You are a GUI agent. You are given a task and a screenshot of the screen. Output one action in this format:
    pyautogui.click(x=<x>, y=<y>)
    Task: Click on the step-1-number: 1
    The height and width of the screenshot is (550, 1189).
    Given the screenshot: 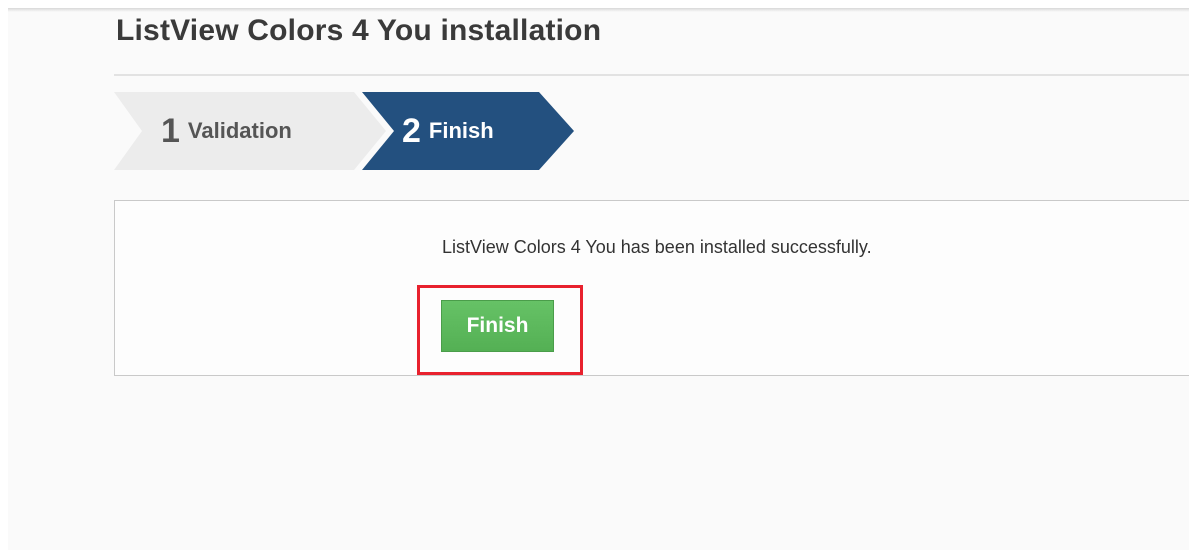 What is the action you would take?
    pyautogui.click(x=170, y=130)
    